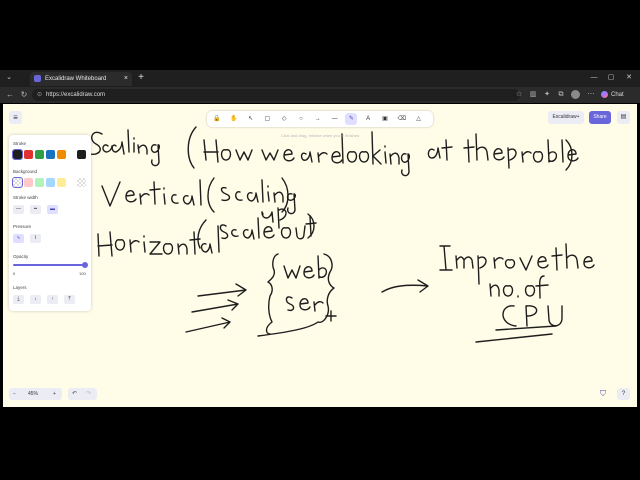 The width and height of the screenshot is (640, 480). What do you see at coordinates (519, 287) in the screenshot?
I see `stroke-no` at bounding box center [519, 287].